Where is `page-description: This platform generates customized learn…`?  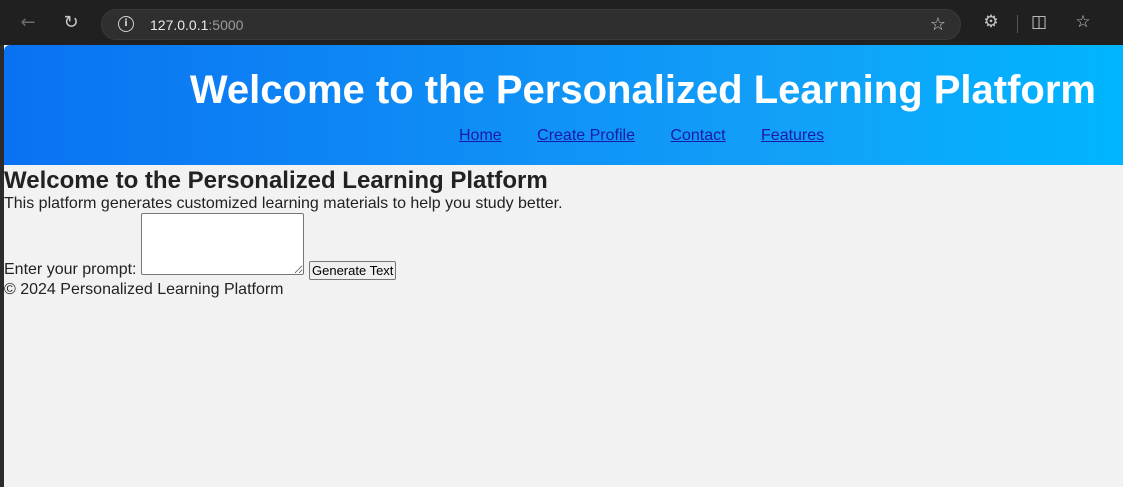 page-description: This platform generates customized learn… is located at coordinates (283, 203).